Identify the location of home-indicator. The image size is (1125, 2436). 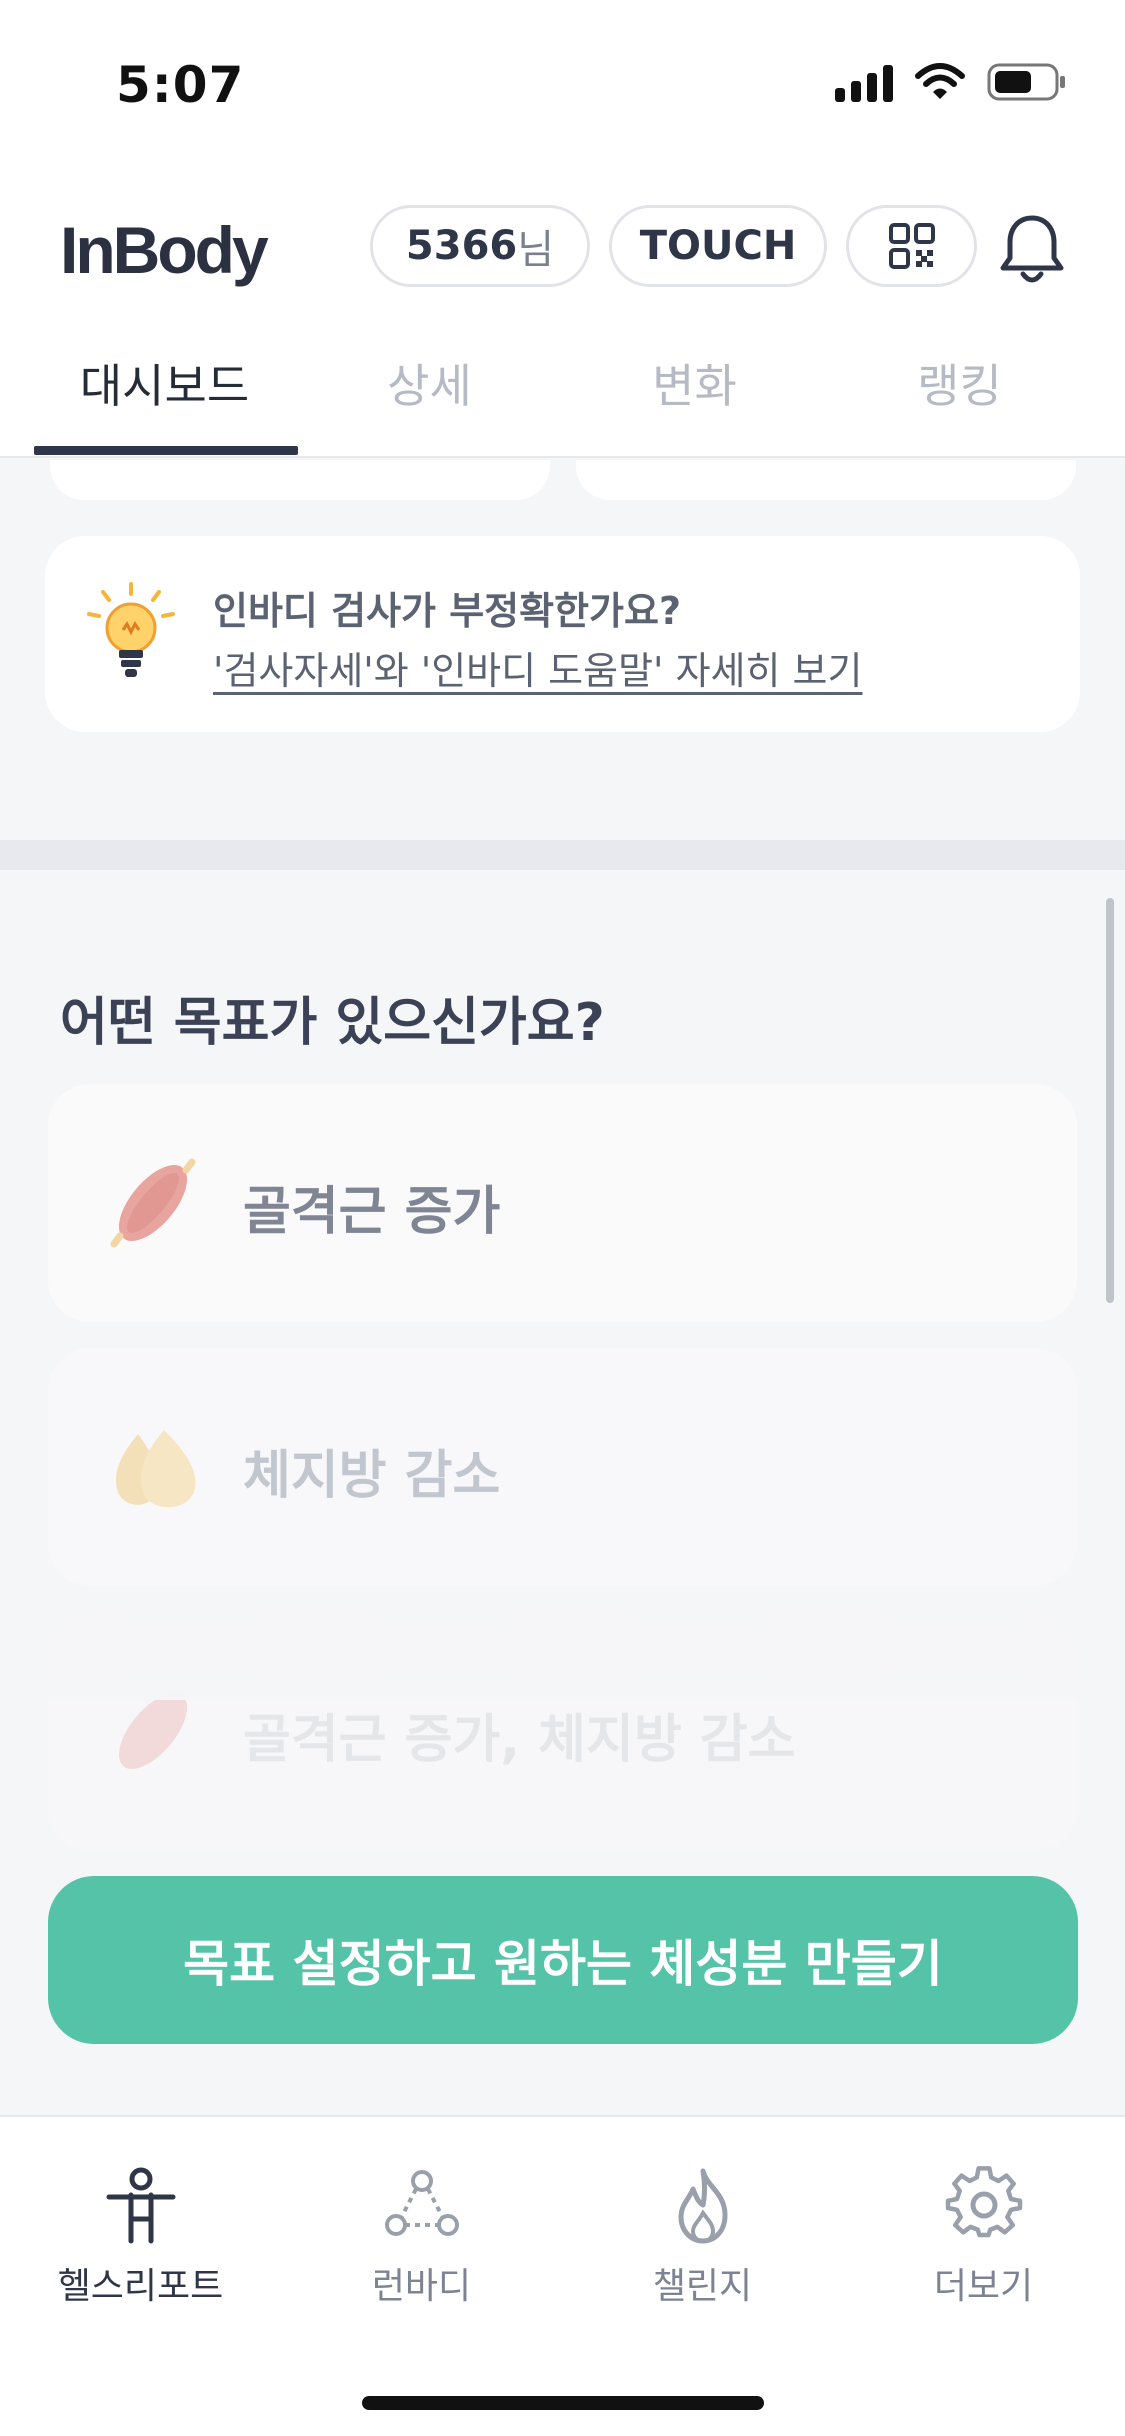
(563, 2403).